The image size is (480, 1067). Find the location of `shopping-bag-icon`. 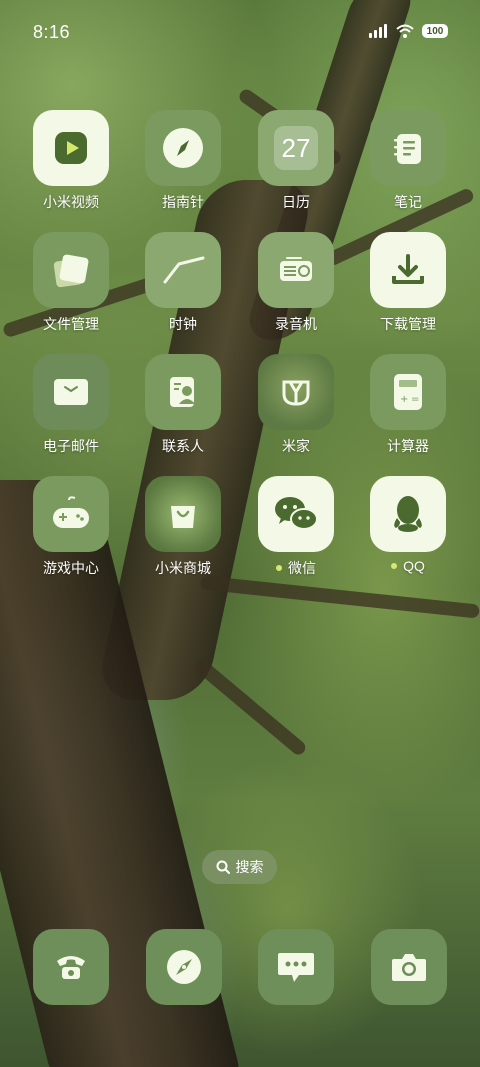

shopping-bag-icon is located at coordinates (183, 514).